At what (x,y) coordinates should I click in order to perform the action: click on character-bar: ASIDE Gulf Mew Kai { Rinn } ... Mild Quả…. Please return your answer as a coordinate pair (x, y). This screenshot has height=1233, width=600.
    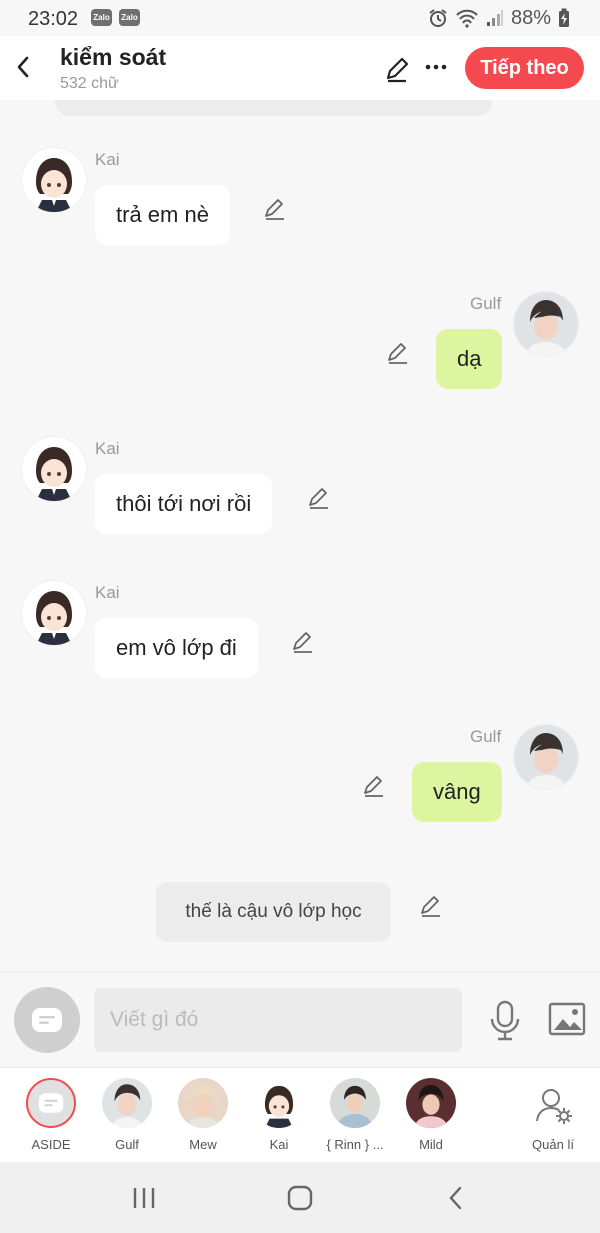
    Looking at the image, I should click on (300, 1114).